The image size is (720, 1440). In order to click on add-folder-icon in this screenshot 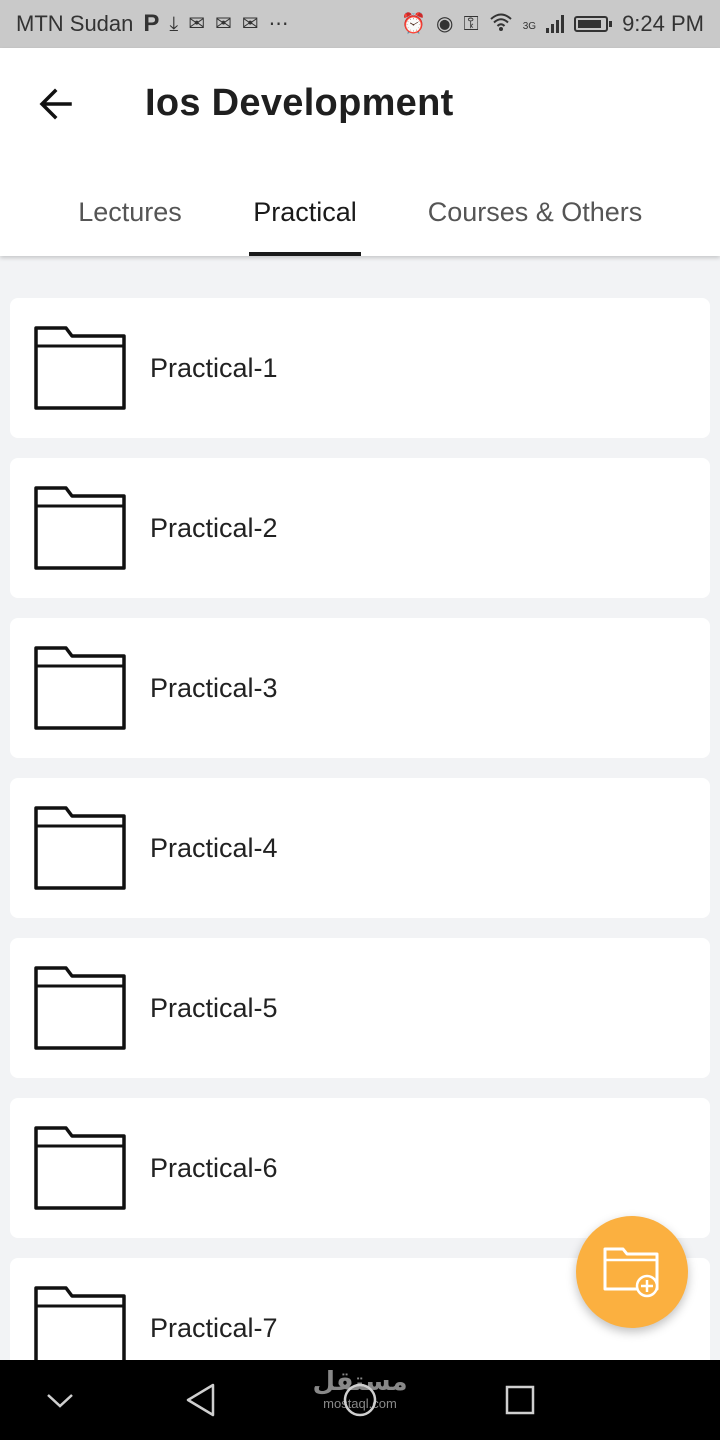, I will do `click(631, 1272)`.